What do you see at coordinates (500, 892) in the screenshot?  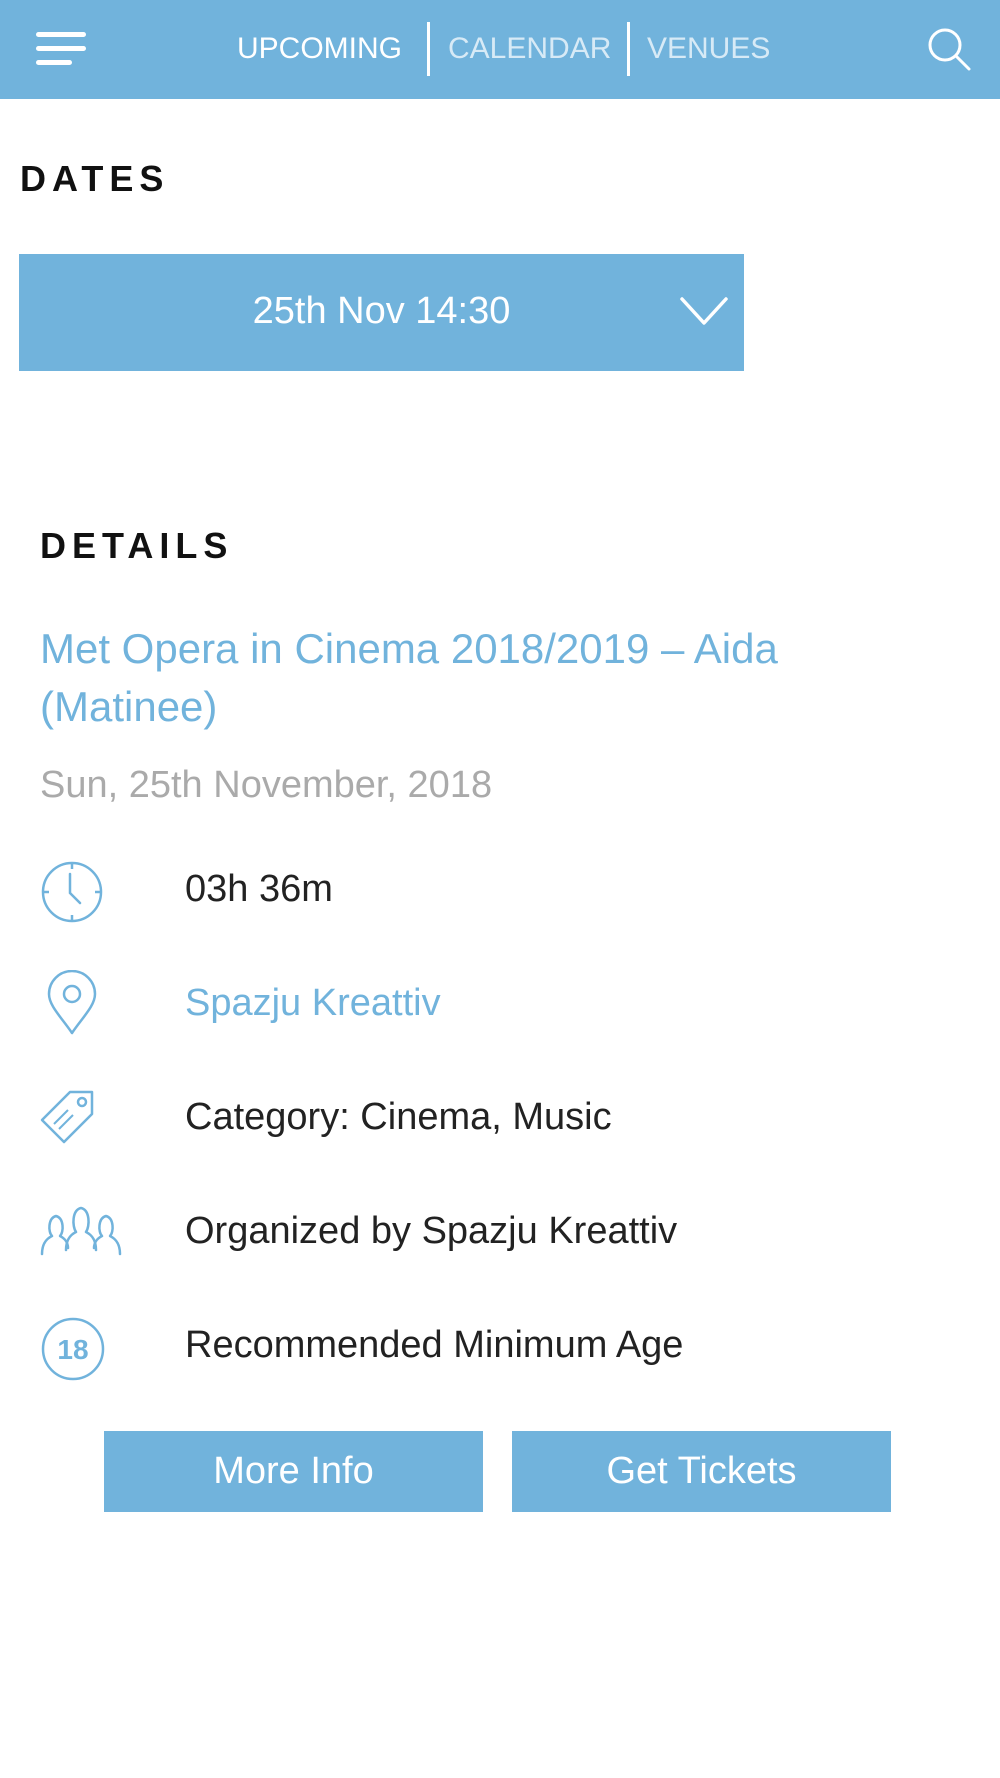 I see `duration-row: 03h 36m` at bounding box center [500, 892].